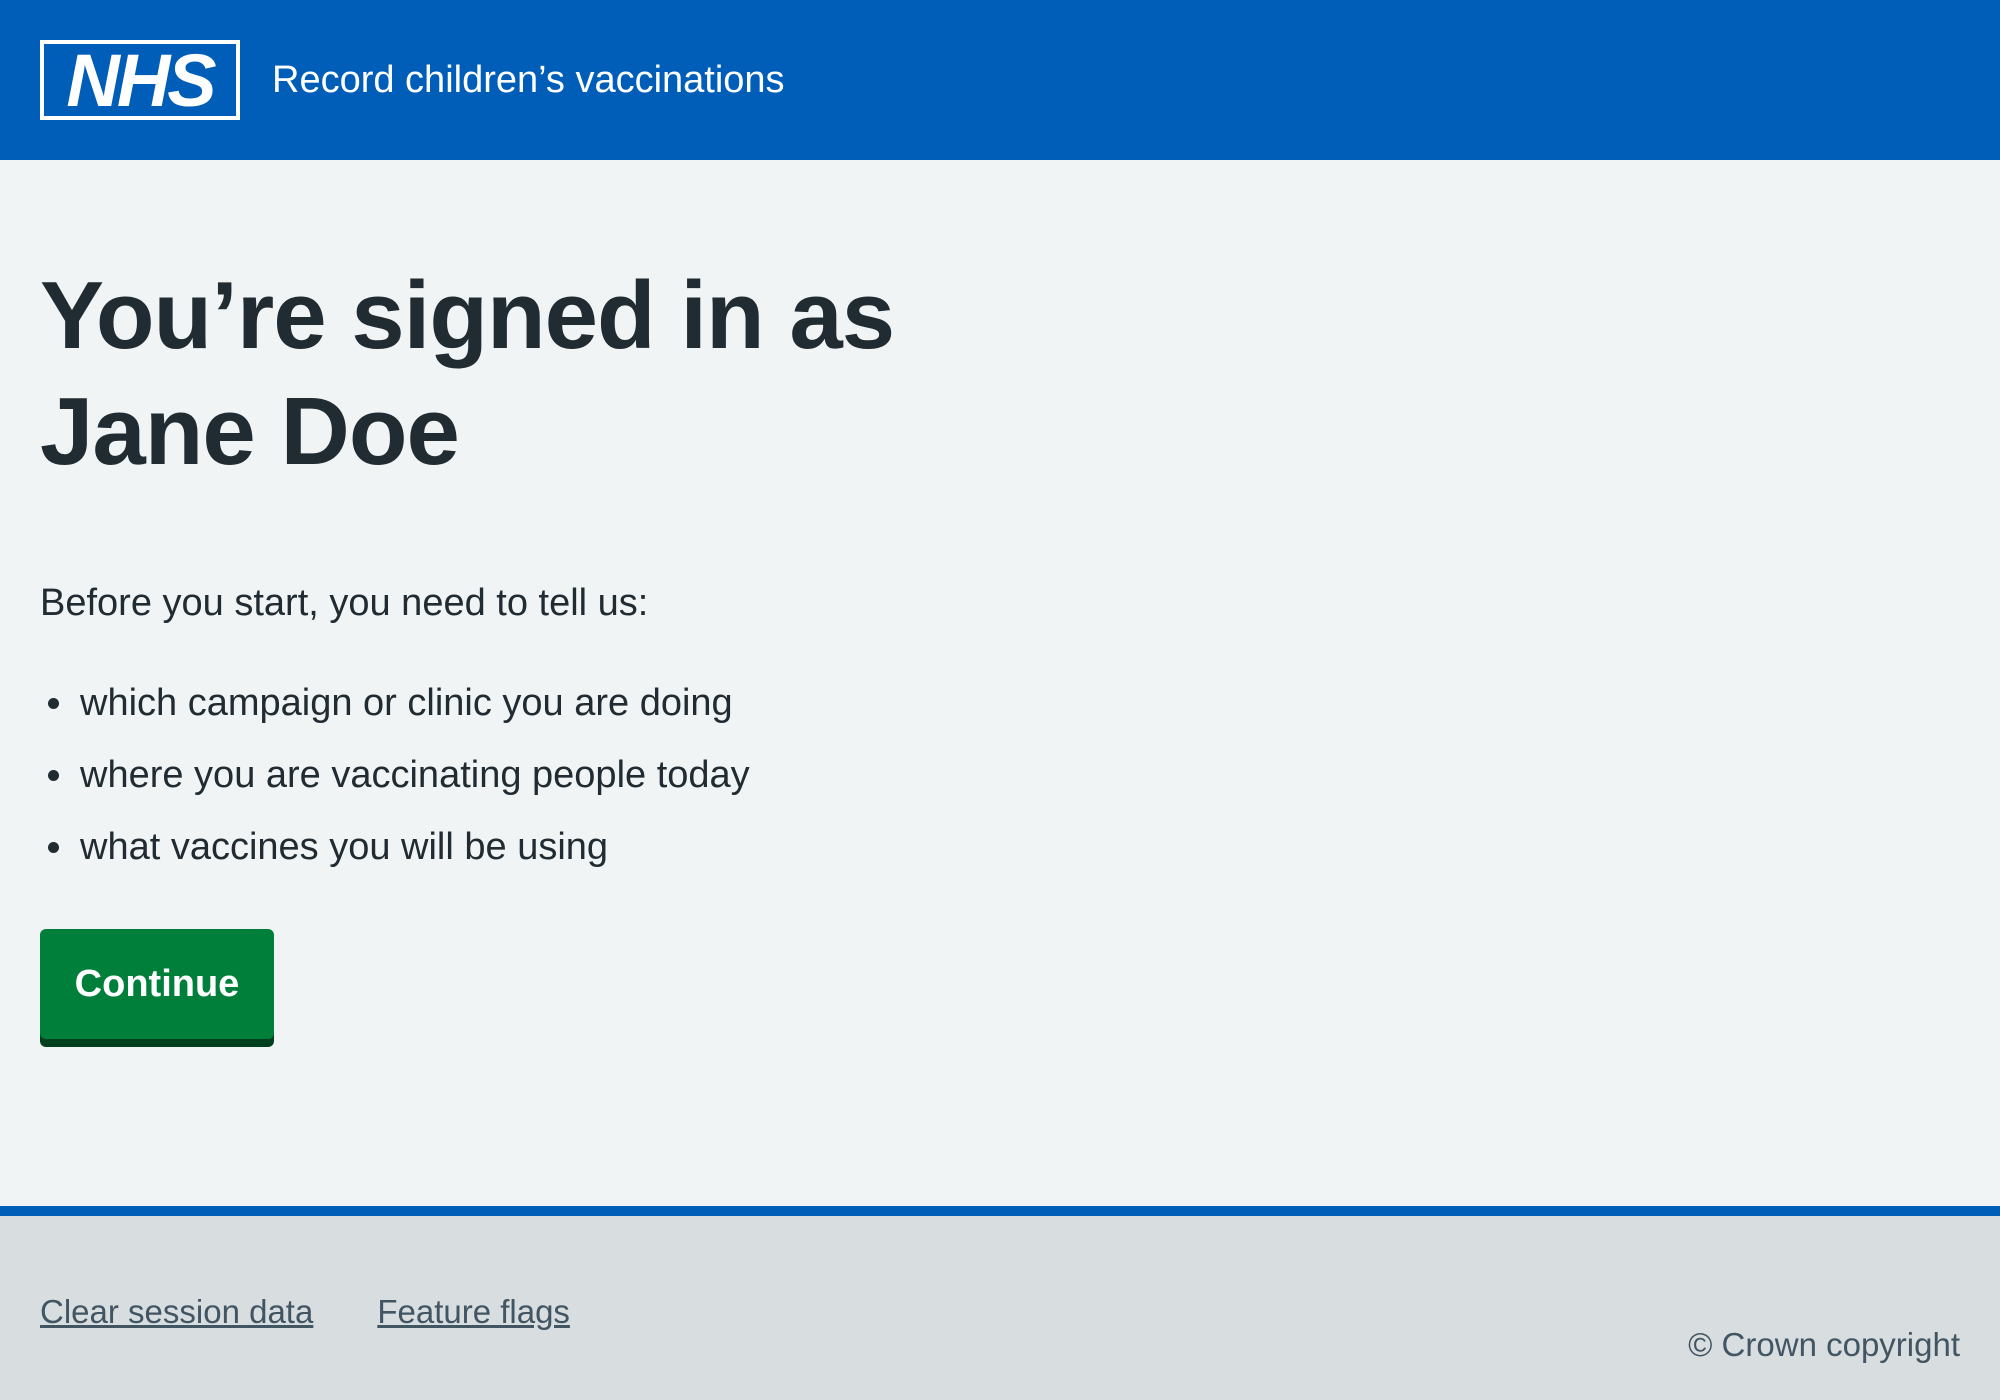 The width and height of the screenshot is (2000, 1400). I want to click on clear-session-data-link: Clear session data, so click(176, 1311).